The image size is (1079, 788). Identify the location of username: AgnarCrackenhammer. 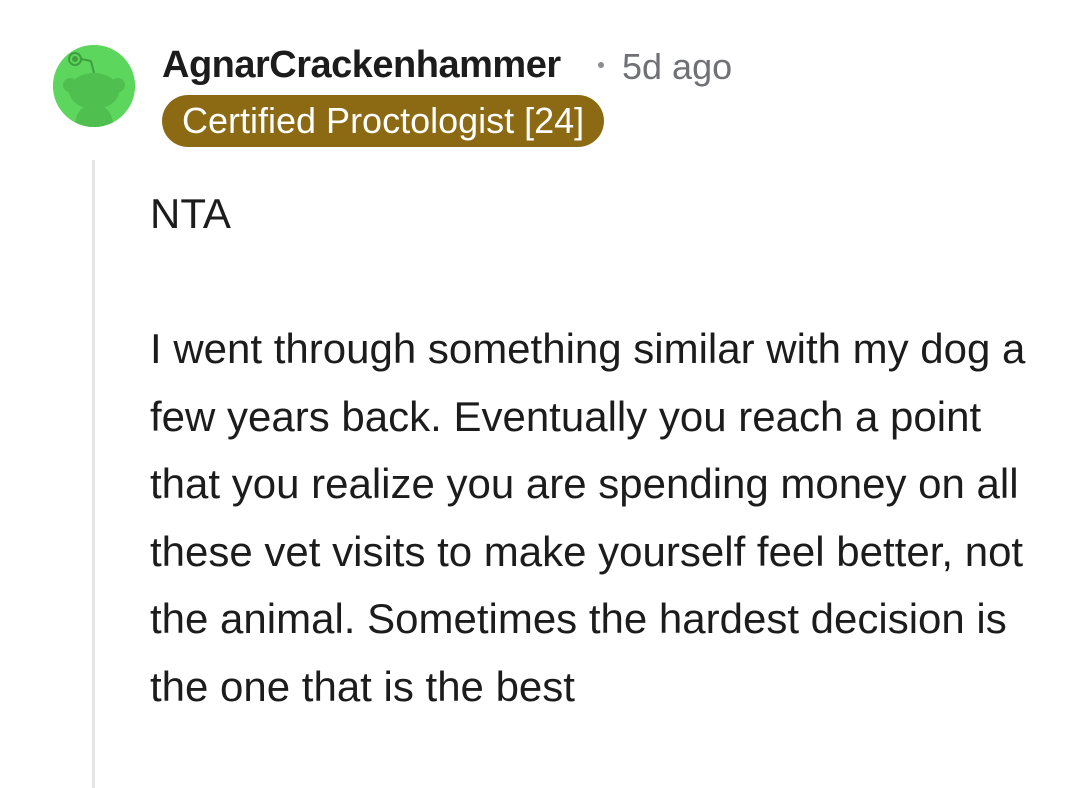
(361, 65).